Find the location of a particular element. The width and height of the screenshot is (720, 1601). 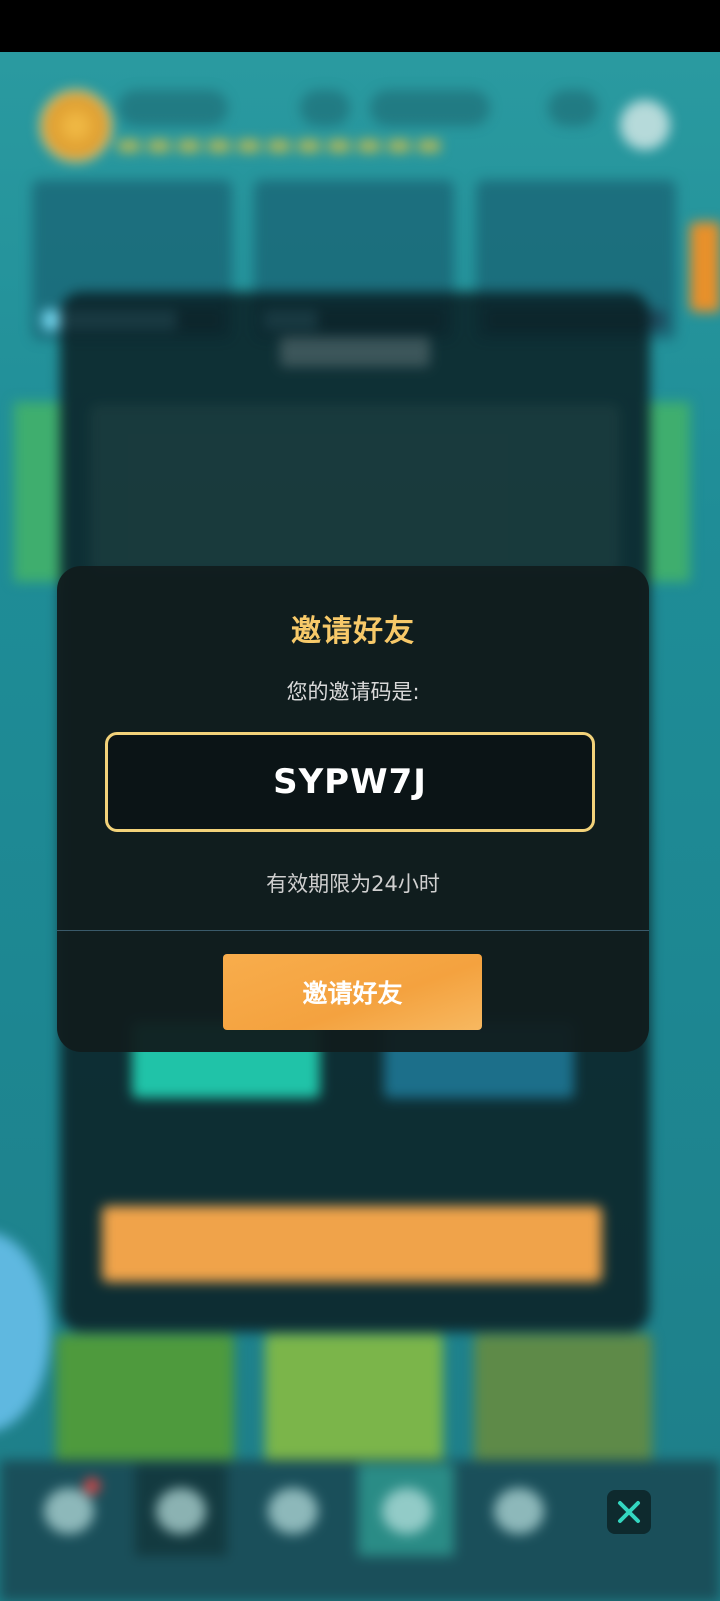

background-panel-text is located at coordinates (355, 489).